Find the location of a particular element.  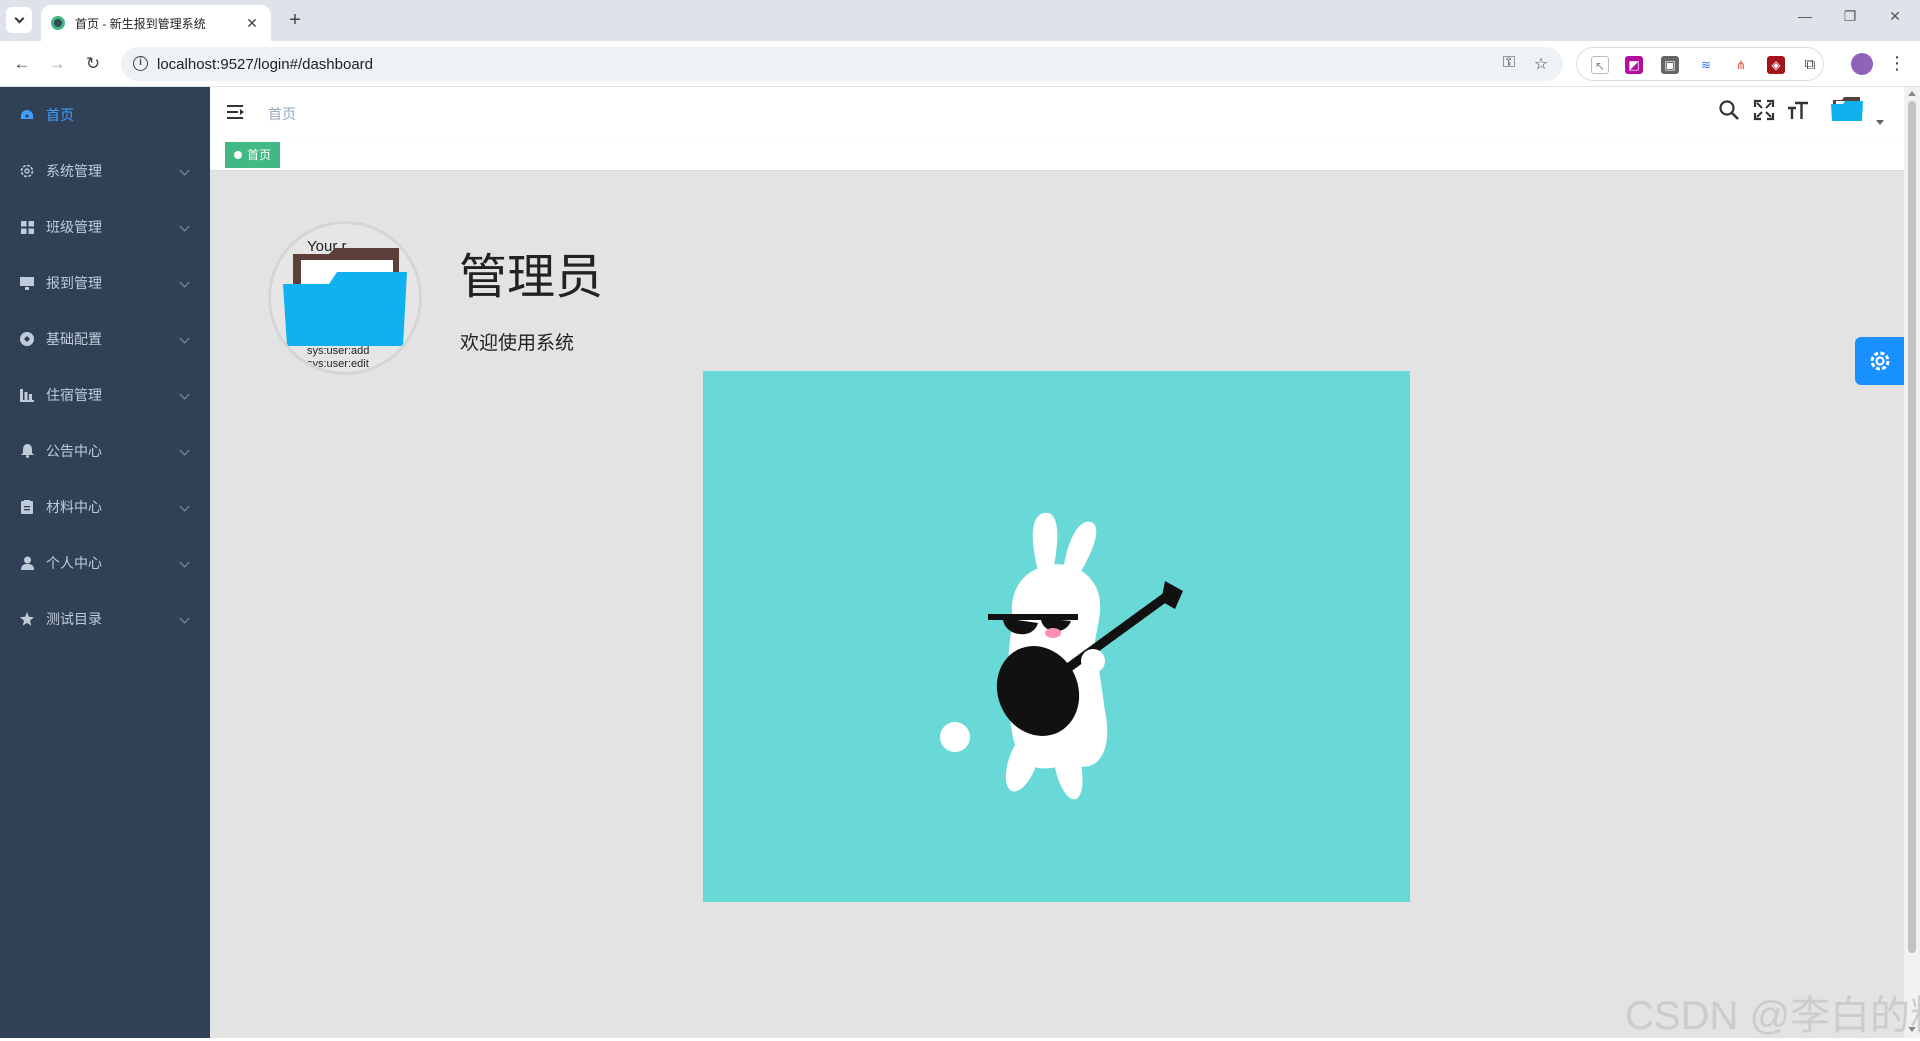

bookmark-star-icon: ☆ is located at coordinates (1541, 64).